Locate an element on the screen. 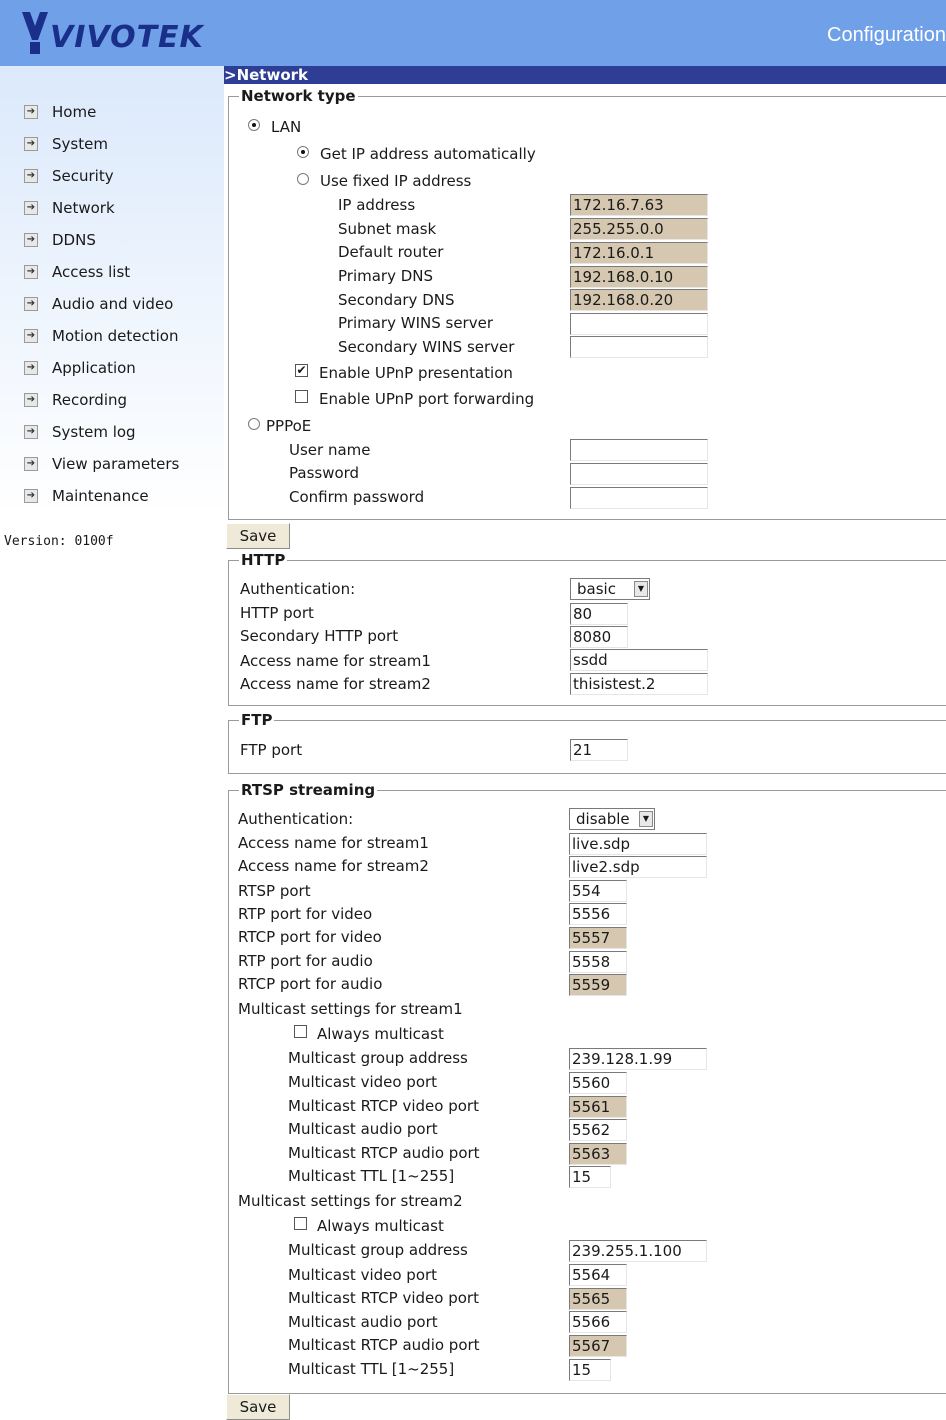 Image resolution: width=946 pixels, height=1420 pixels. sidebar-item-label: View parameters is located at coordinates (116, 464).